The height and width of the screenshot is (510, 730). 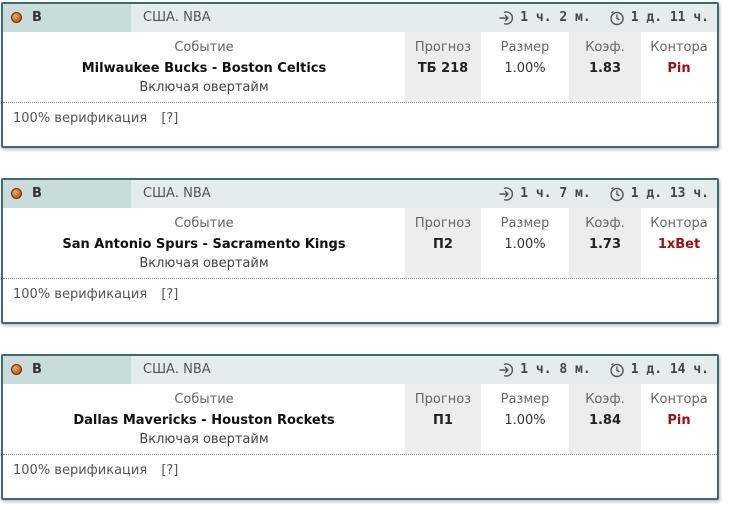 I want to click on prognosis-column: Прогноз П1, so click(x=443, y=419).